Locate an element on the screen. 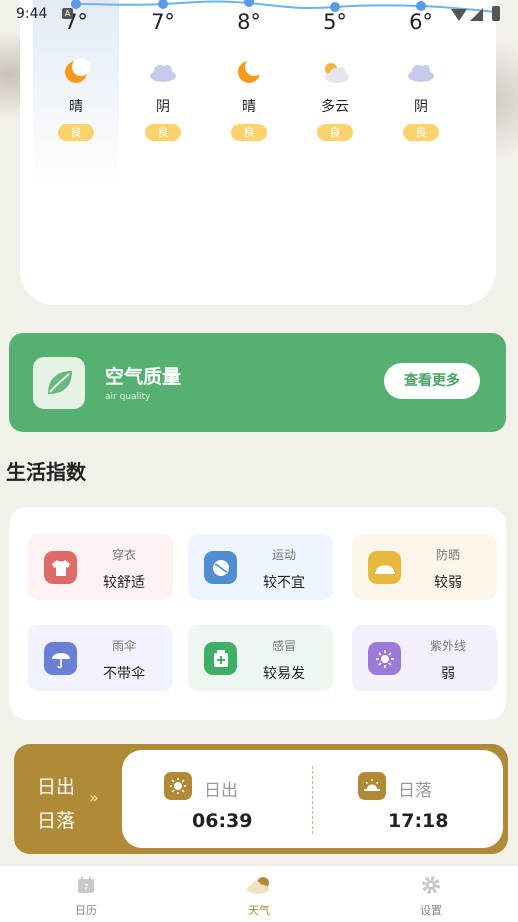  life-index-umbrella: 雨伞 不带伞 is located at coordinates (100, 658).